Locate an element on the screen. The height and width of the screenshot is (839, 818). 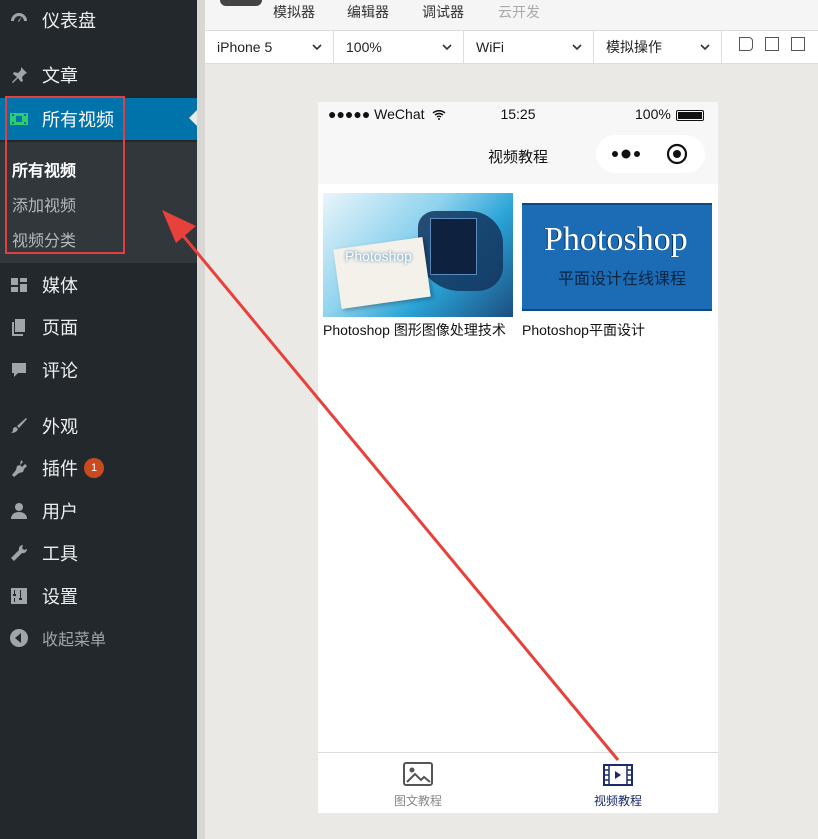
collapse-menu-button: 收起菜单 is located at coordinates (98, 638).